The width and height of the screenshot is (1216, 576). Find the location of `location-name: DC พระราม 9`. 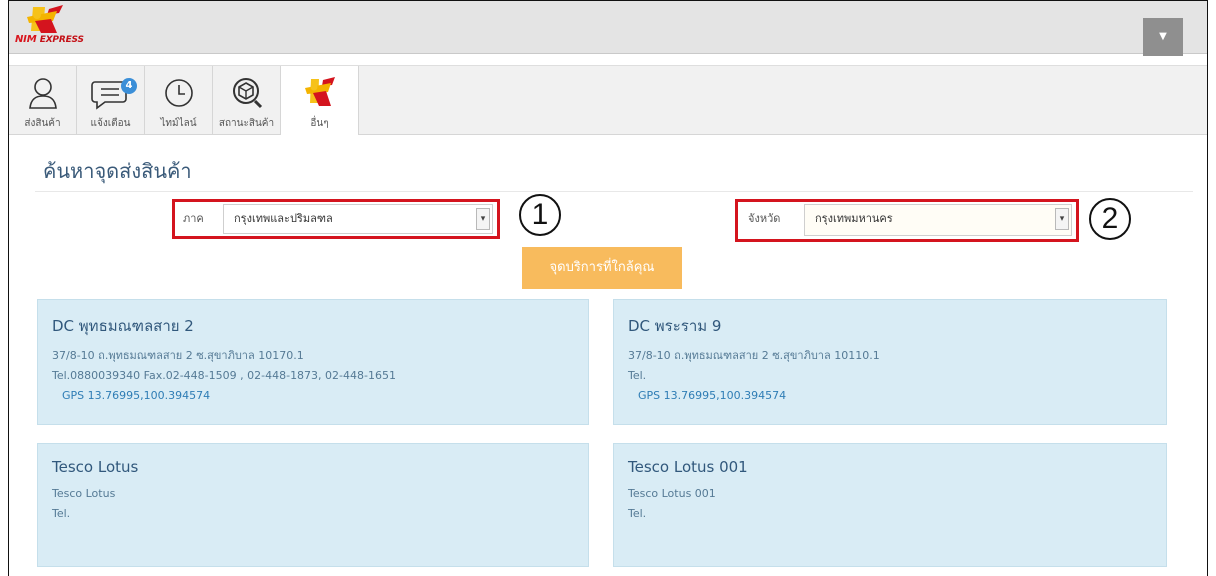

location-name: DC พระราม 9 is located at coordinates (675, 326).